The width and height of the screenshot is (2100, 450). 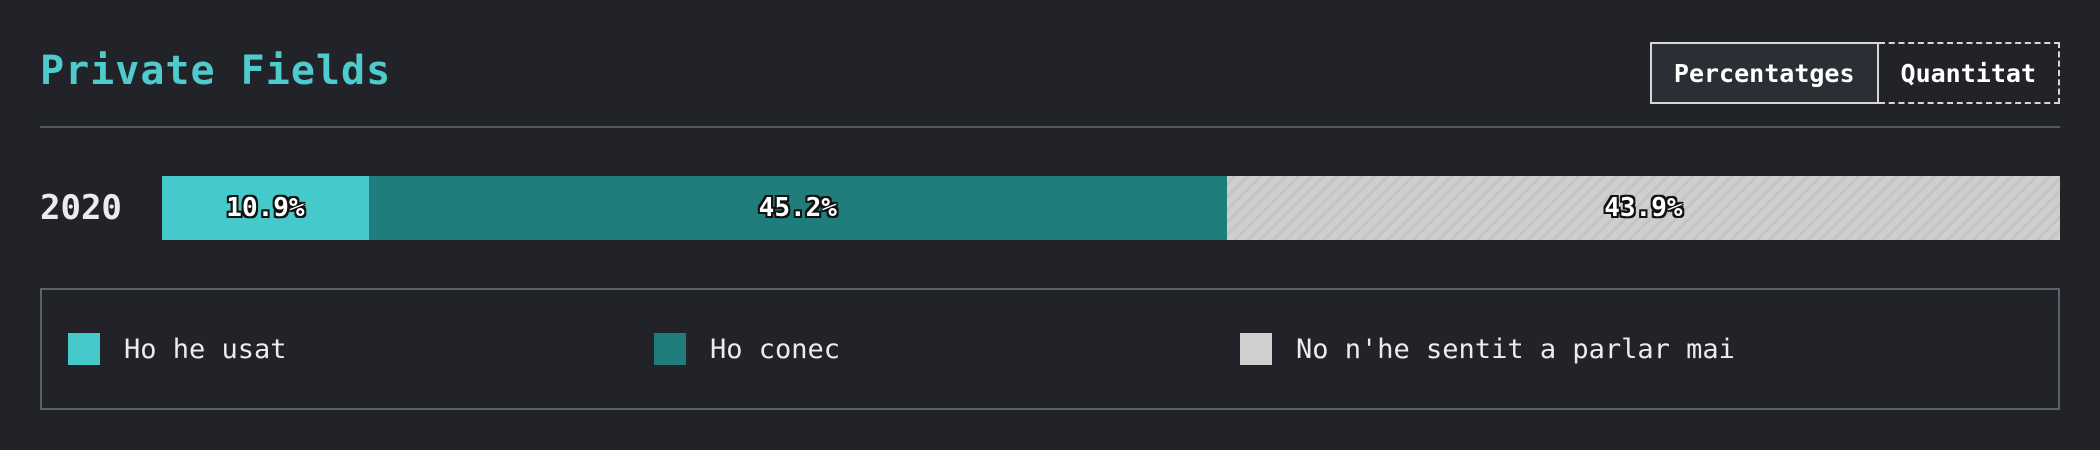 I want to click on data-label: 45.2%, so click(x=797, y=208).